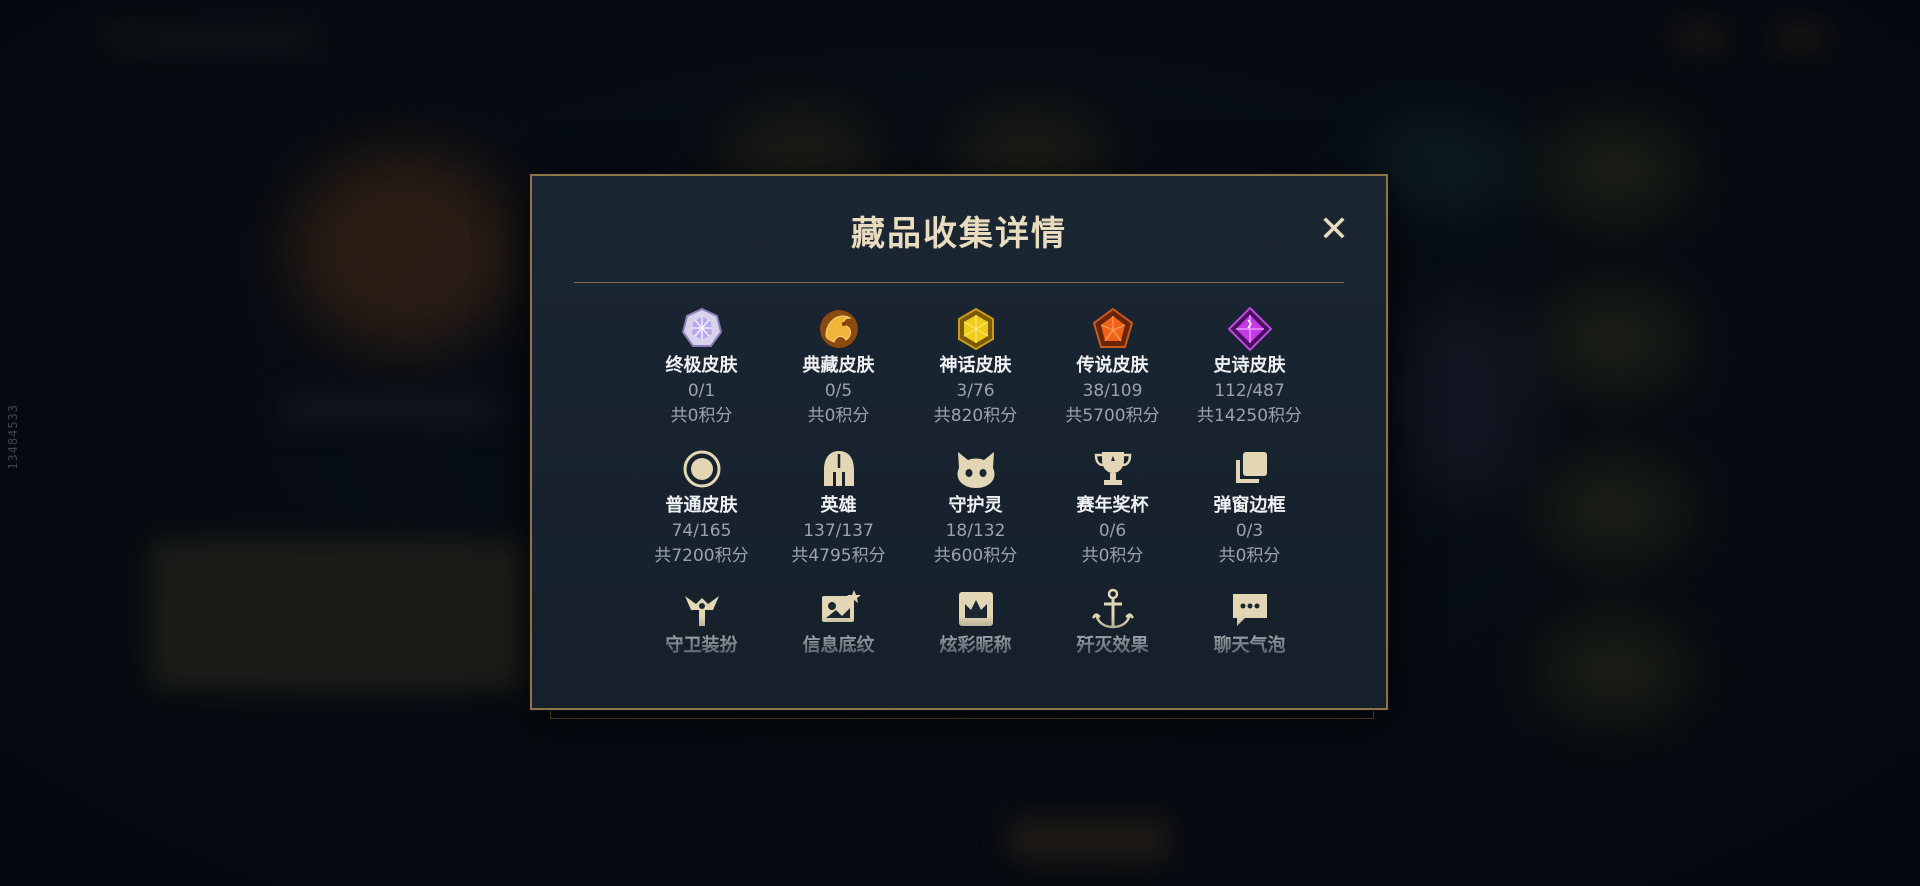 The height and width of the screenshot is (886, 1920). I want to click on collection-item-mythic: 神话皮肤 3/76 共820积分, so click(975, 376).